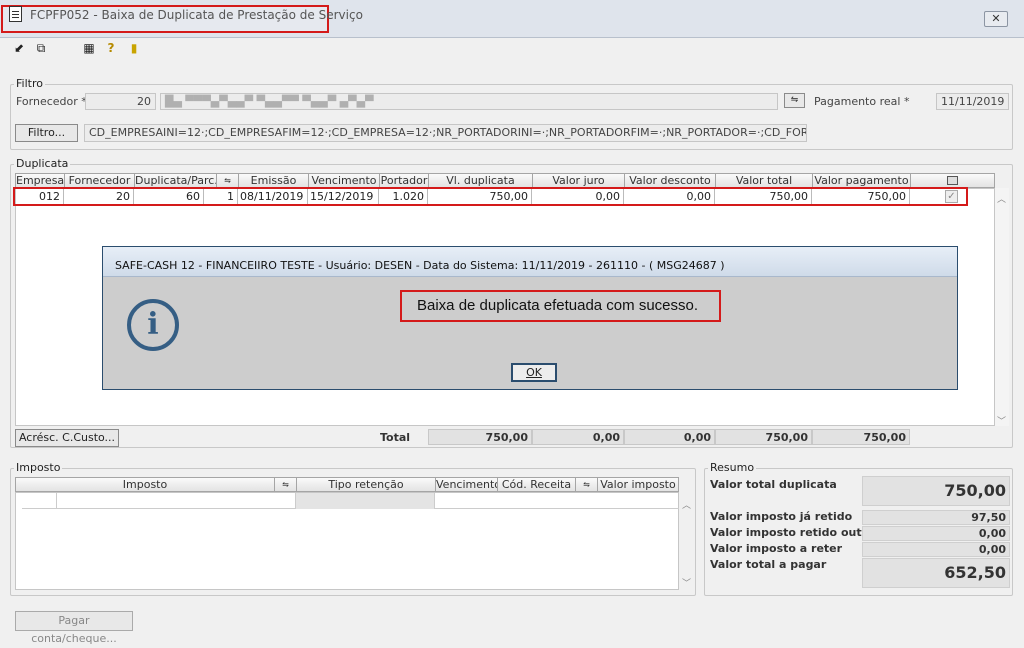 This screenshot has height=648, width=1024. Describe the element at coordinates (776, 548) in the screenshot. I see `imposto-a-reter-label: Valor imposto a reter` at that location.